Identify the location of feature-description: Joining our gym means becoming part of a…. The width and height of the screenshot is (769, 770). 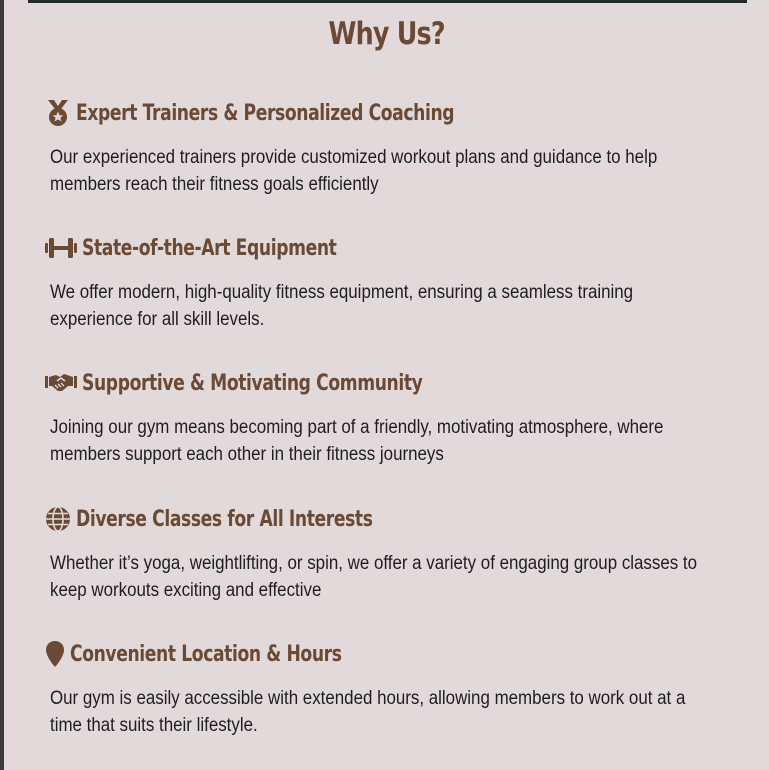
(357, 441).